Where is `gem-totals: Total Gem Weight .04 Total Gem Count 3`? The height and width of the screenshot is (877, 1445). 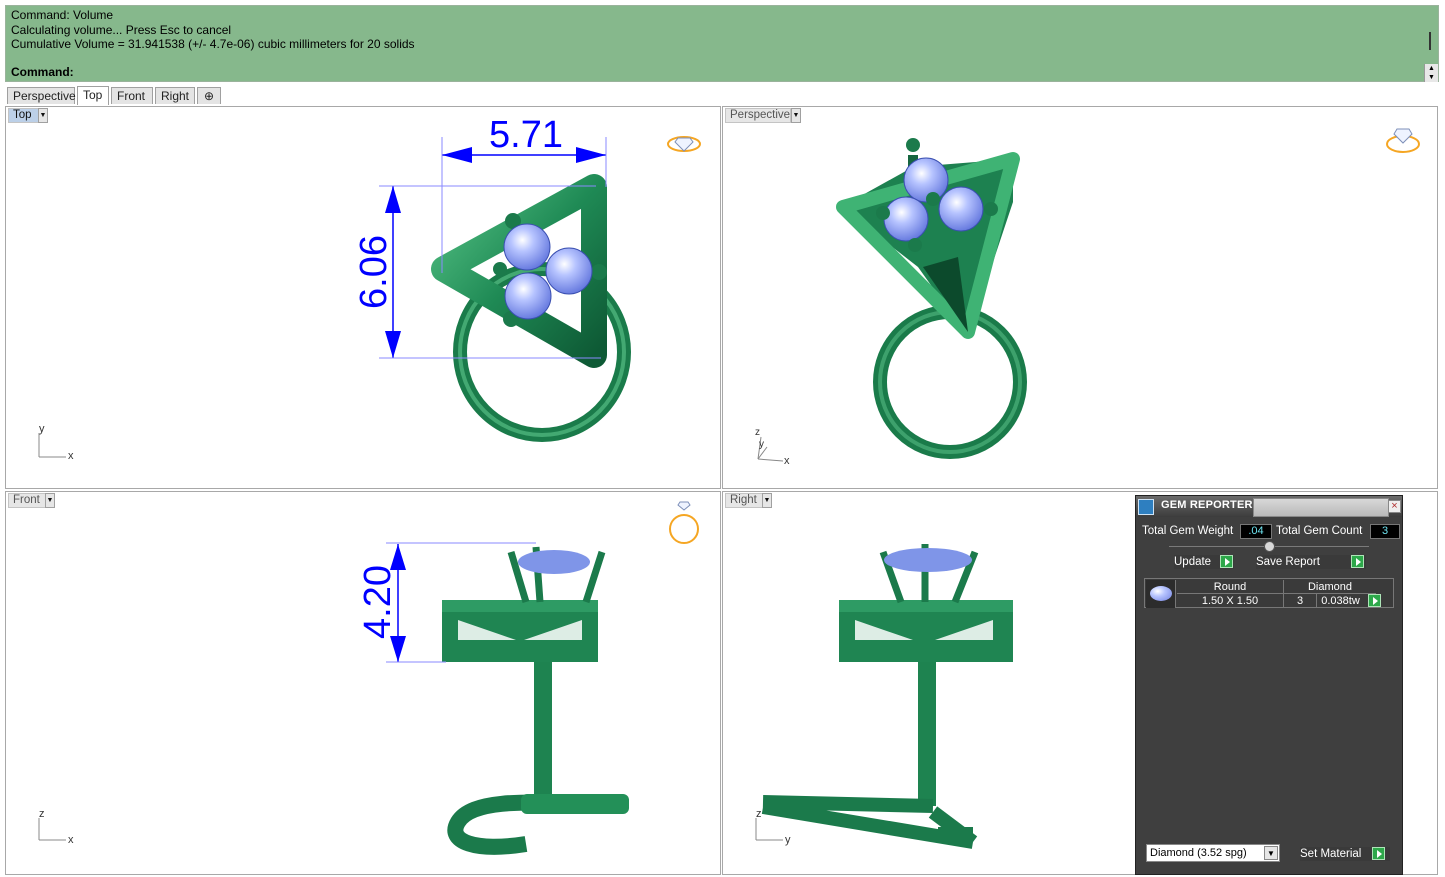
gem-totals: Total Gem Weight .04 Total Gem Count 3 is located at coordinates (1271, 531).